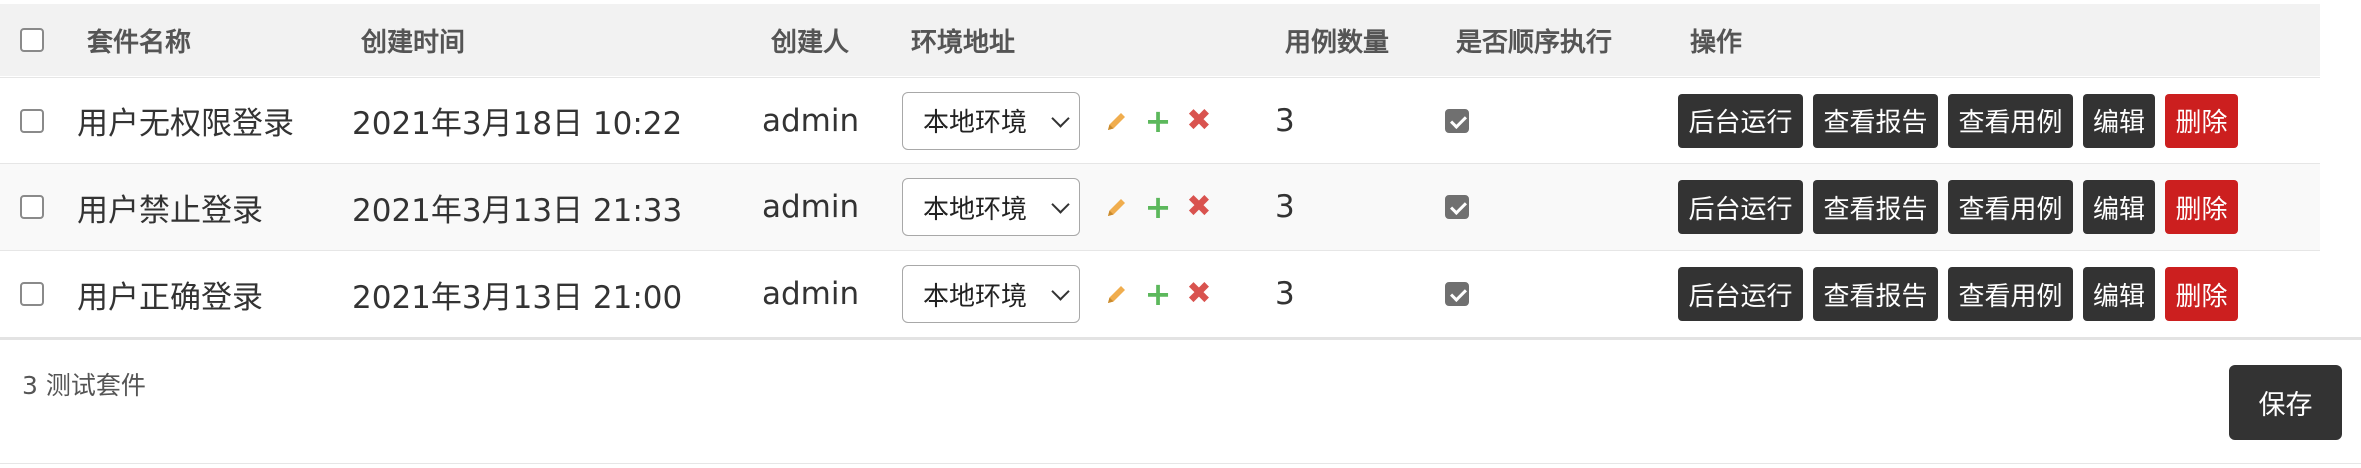 This screenshot has height=468, width=2361. Describe the element at coordinates (139, 42) in the screenshot. I see `column-header-name: 套件名称` at that location.